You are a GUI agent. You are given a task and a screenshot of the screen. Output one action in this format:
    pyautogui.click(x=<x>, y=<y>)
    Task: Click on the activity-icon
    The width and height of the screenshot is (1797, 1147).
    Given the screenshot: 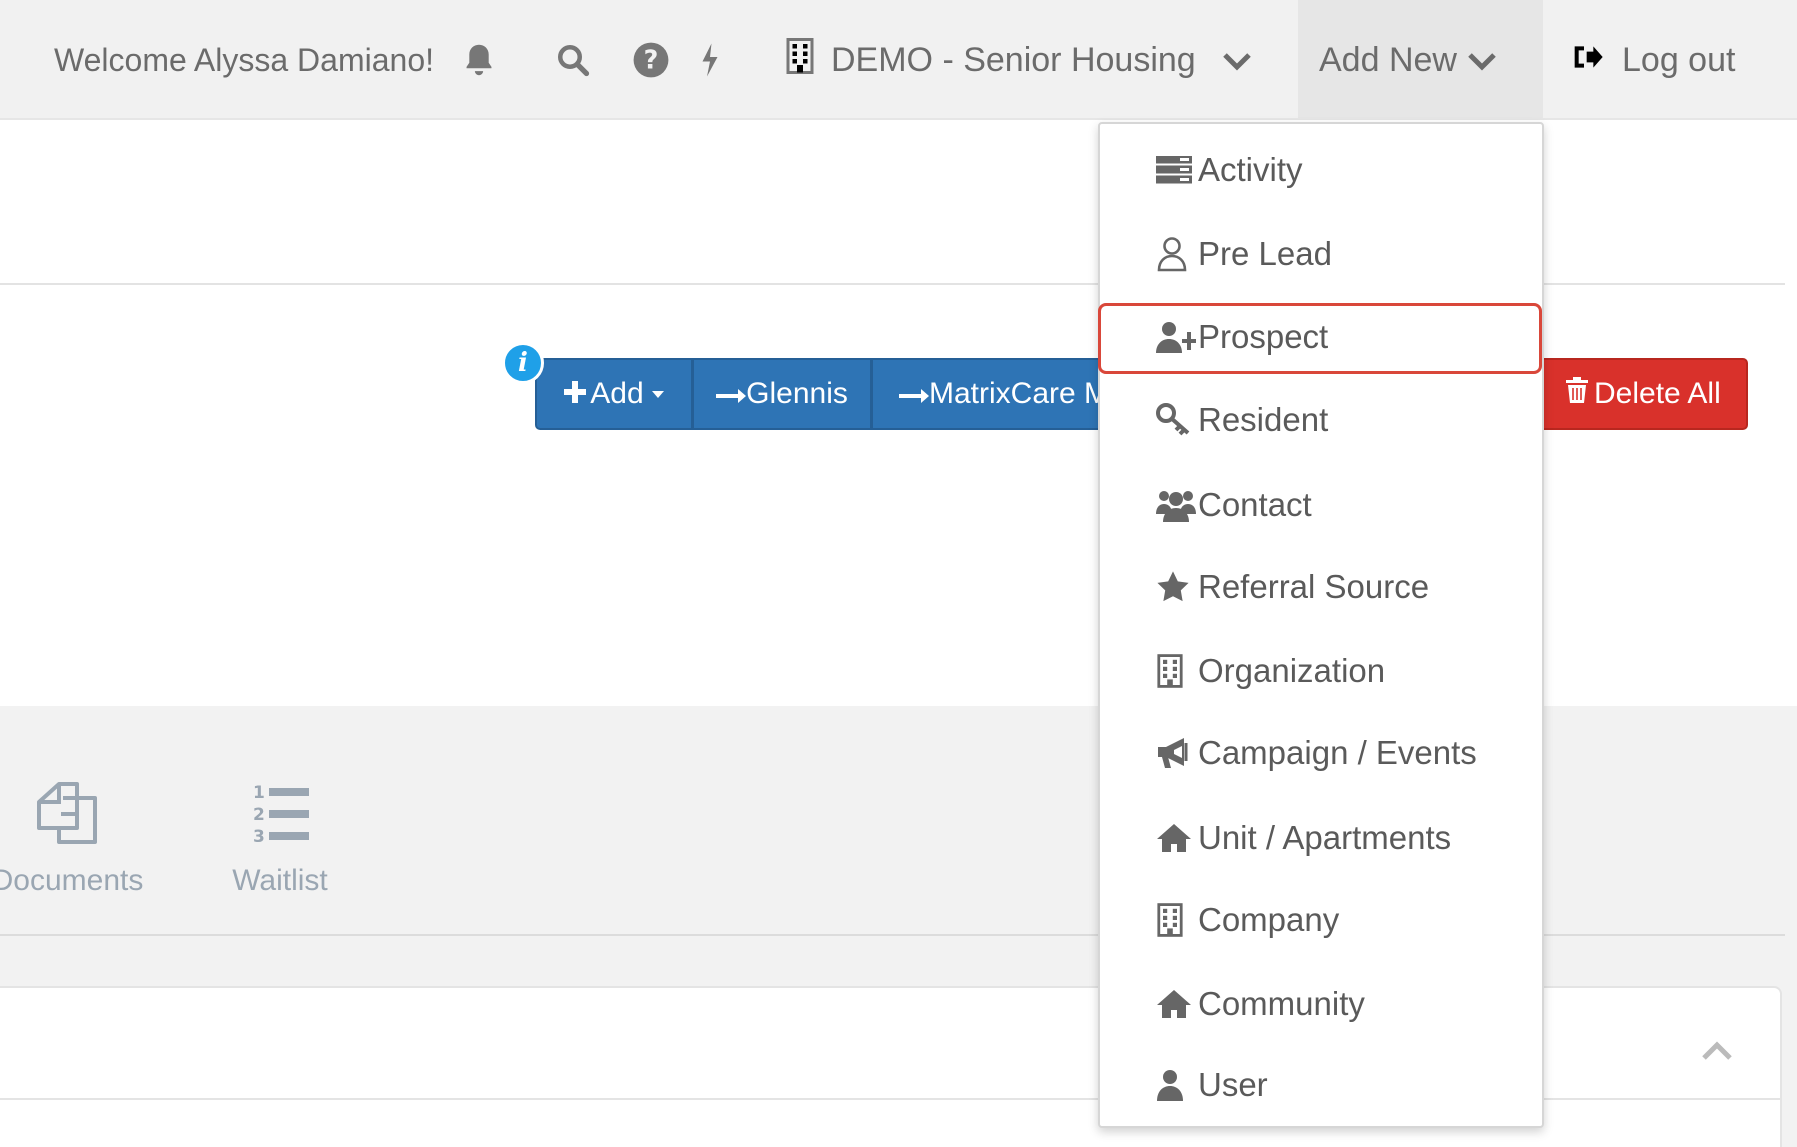 What is the action you would take?
    pyautogui.click(x=1176, y=170)
    